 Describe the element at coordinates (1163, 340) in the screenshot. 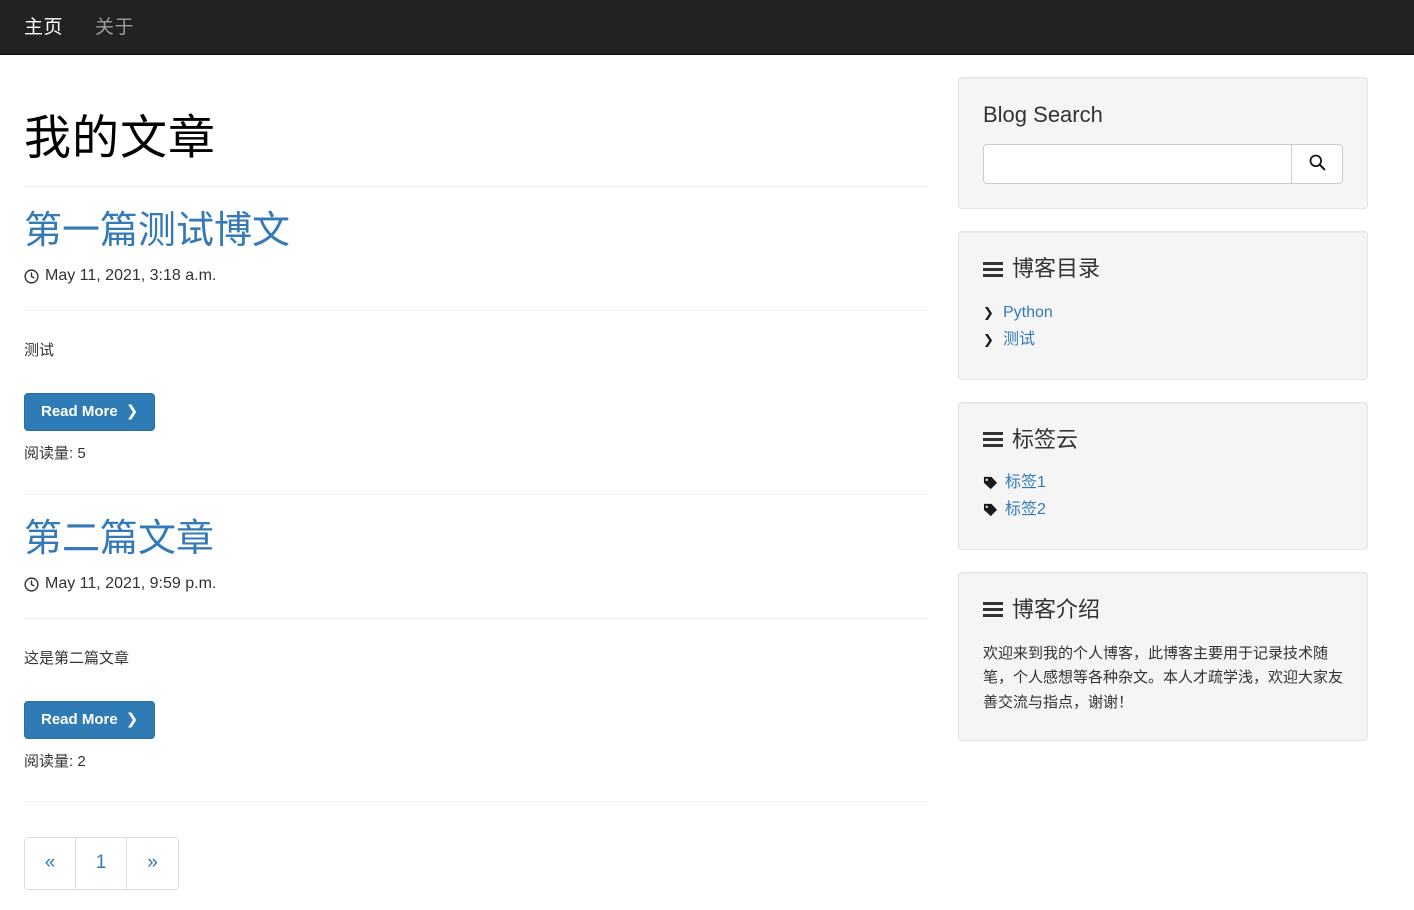

I see `list-item: ❯ 测试` at that location.